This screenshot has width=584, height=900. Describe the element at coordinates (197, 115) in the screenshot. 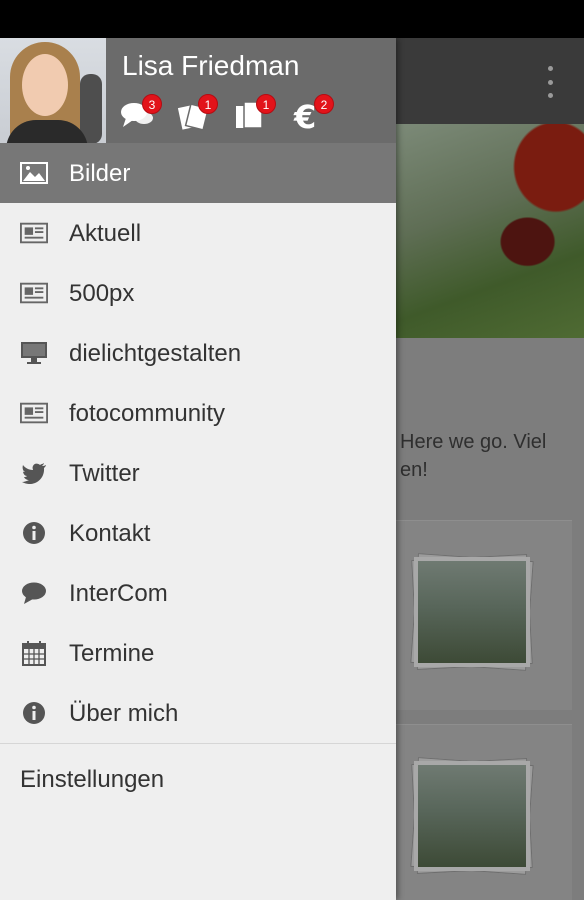

I see `tickets-notification: 1` at that location.